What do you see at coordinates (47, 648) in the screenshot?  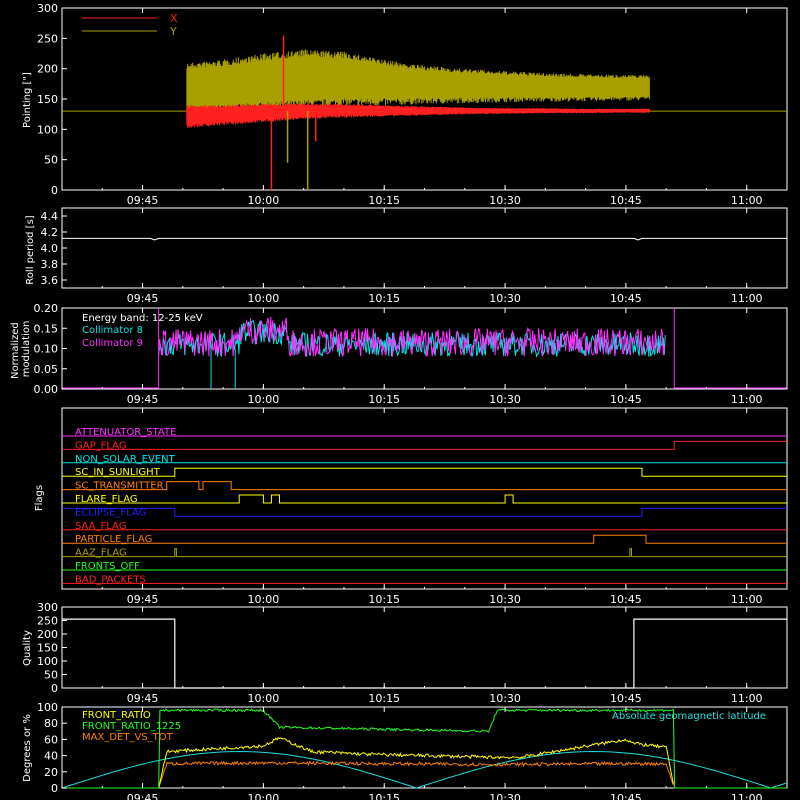 I see `quality-y-tick-label: 150` at bounding box center [47, 648].